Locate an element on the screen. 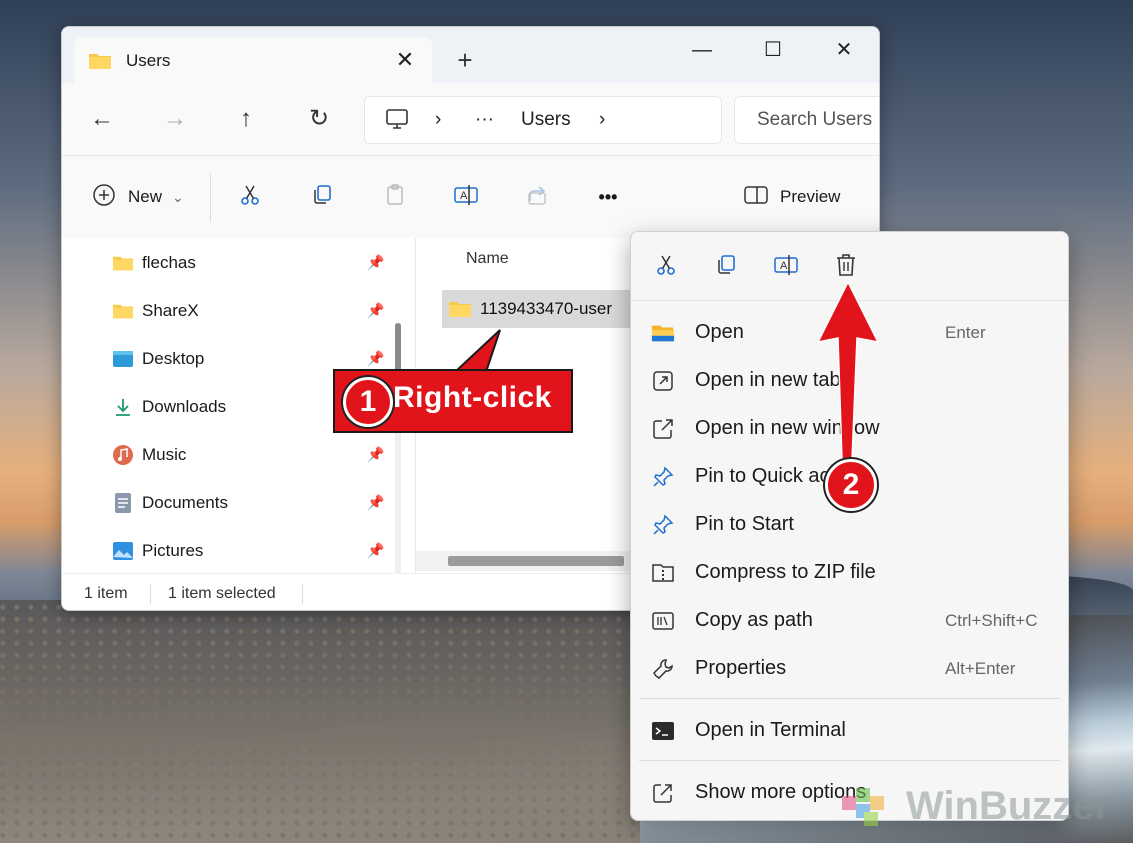 This screenshot has width=1133, height=843. menu-item-compress-zip: Compress to ZIP file is located at coordinates (849, 572).